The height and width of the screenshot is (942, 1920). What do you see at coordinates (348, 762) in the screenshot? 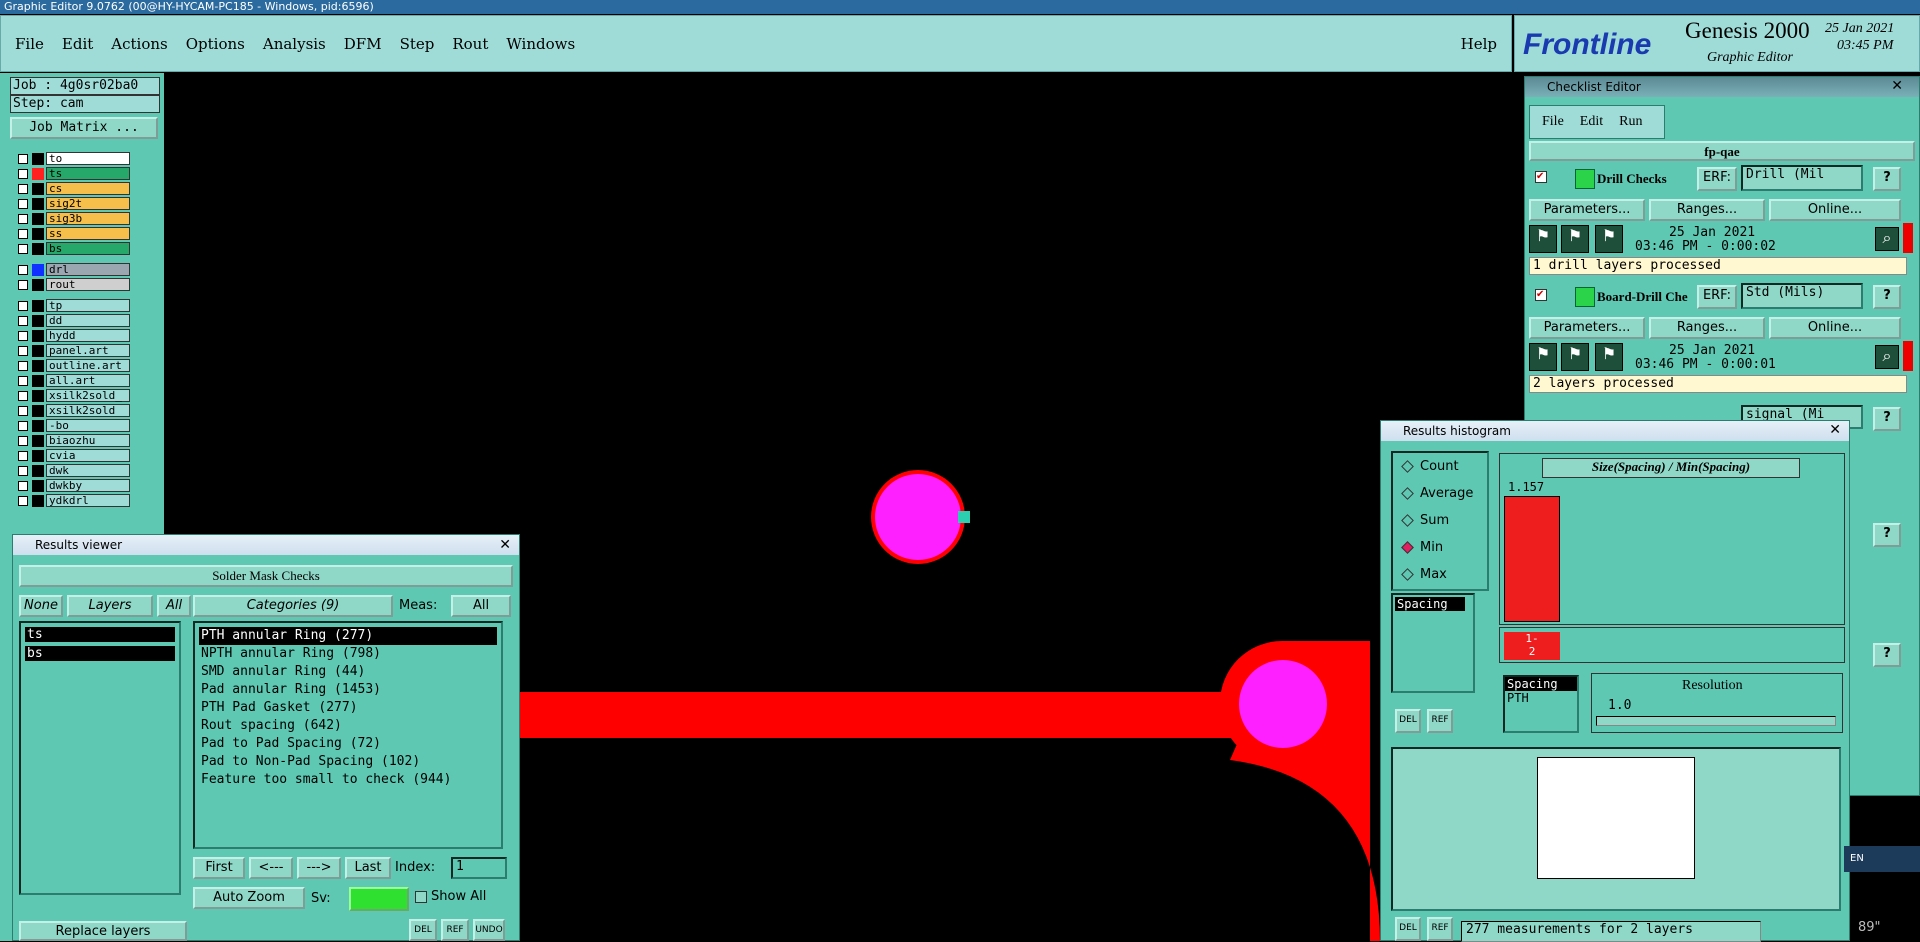
I see `category-item: Pad to Non-Pad Spacing (102)` at bounding box center [348, 762].